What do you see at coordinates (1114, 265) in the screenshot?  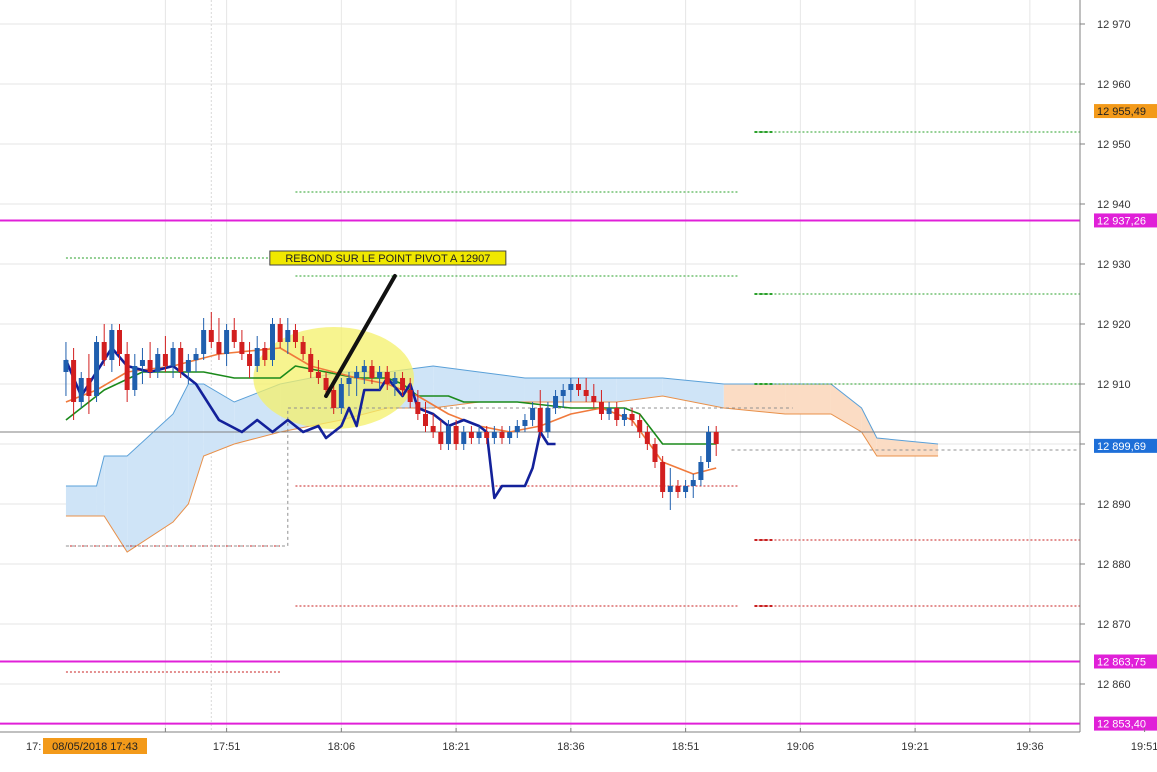 I see `y-tick-label: 12 930` at bounding box center [1114, 265].